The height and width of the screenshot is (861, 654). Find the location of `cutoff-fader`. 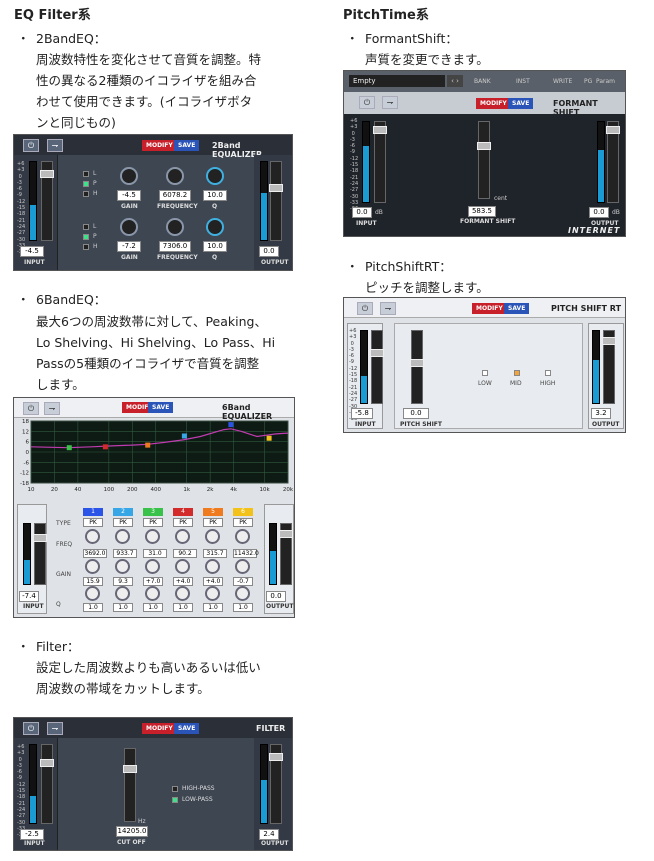

cutoff-fader is located at coordinates (130, 785).